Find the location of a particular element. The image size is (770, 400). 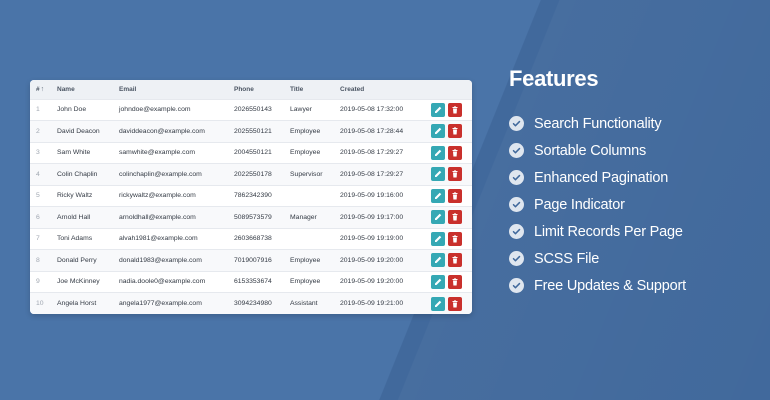

row-index: 4 is located at coordinates (38, 174).